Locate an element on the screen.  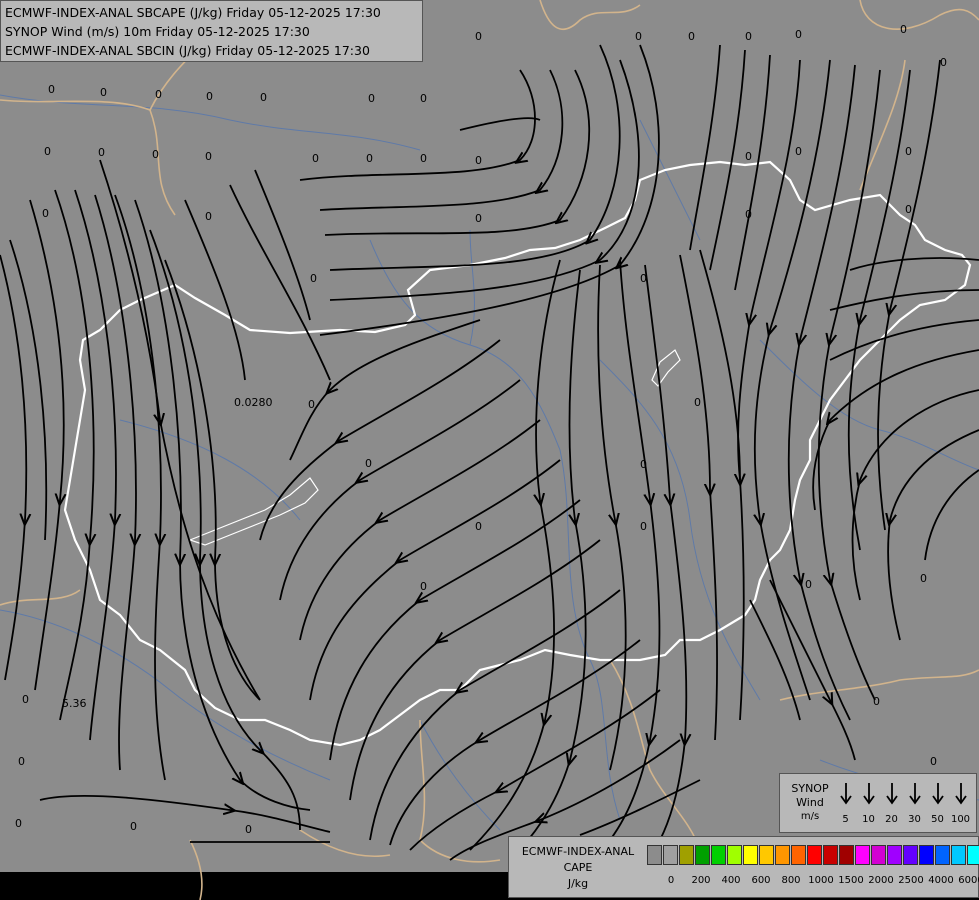
wind-legend-title: SYNOP Wind m/s is located at coordinates (810, 803).